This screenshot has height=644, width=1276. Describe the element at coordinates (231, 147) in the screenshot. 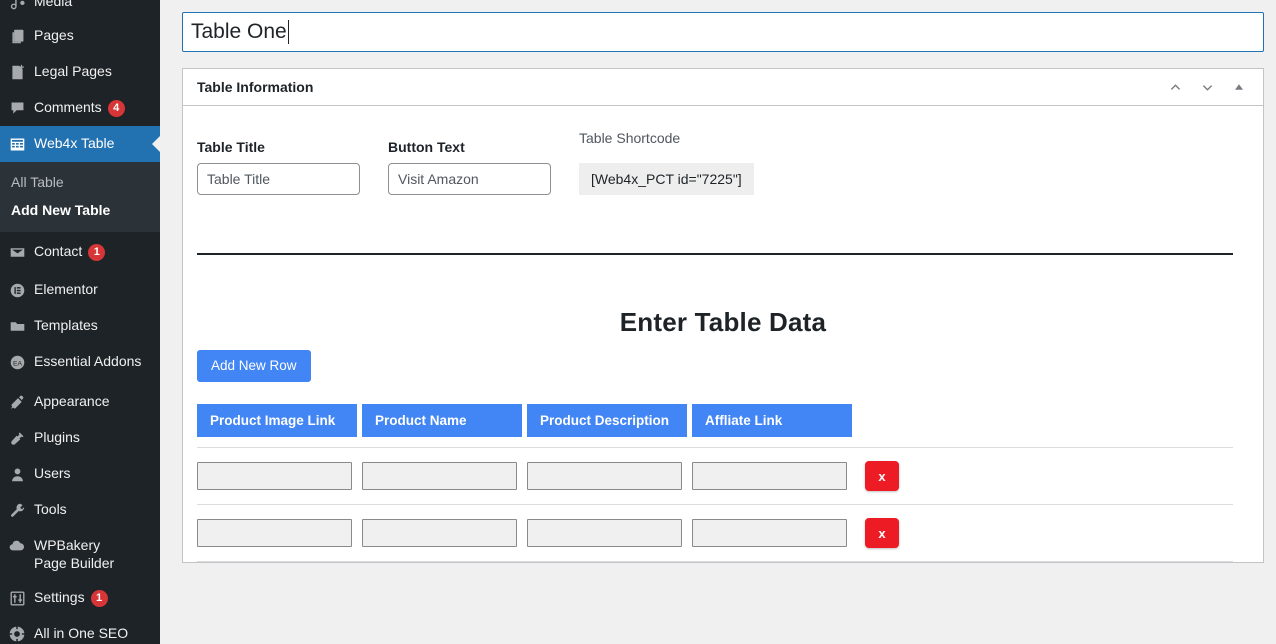

I see `table-title-label: Table Title` at that location.